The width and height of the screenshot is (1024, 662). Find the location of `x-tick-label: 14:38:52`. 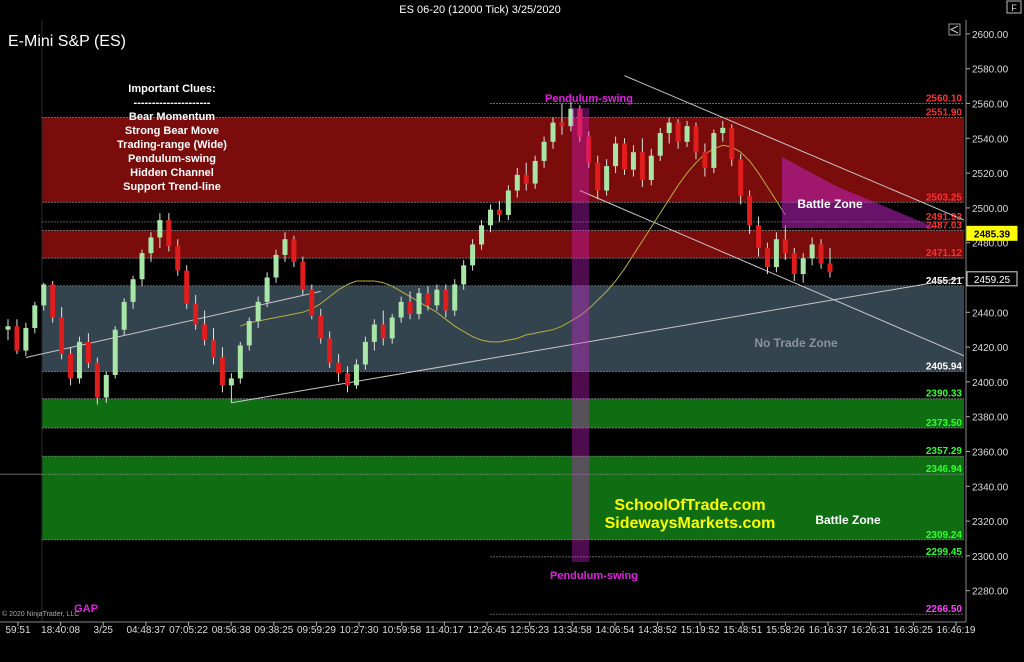

x-tick-label: 14:38:52 is located at coordinates (657, 630).